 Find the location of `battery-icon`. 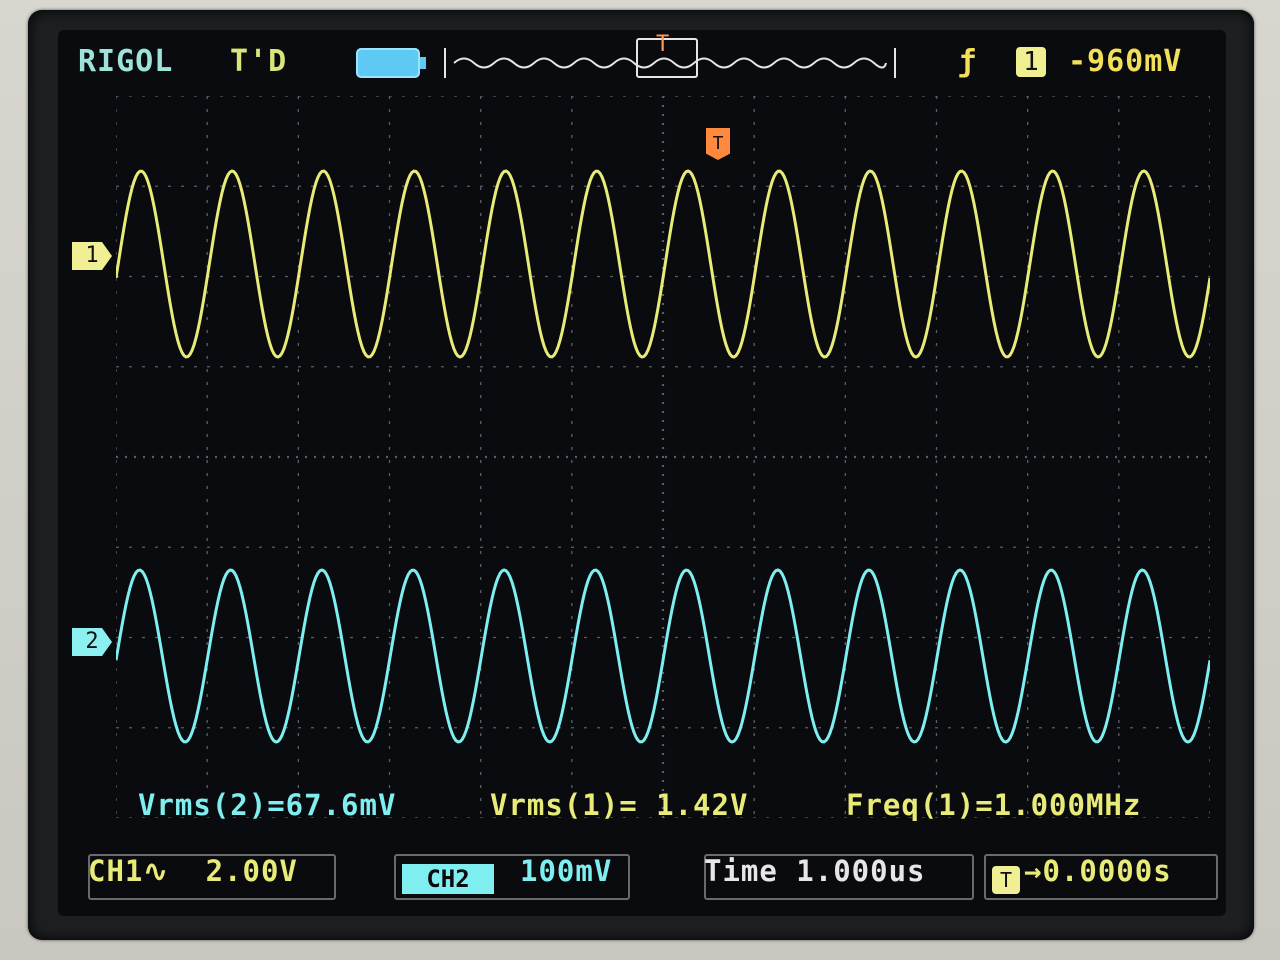

battery-icon is located at coordinates (391, 63).